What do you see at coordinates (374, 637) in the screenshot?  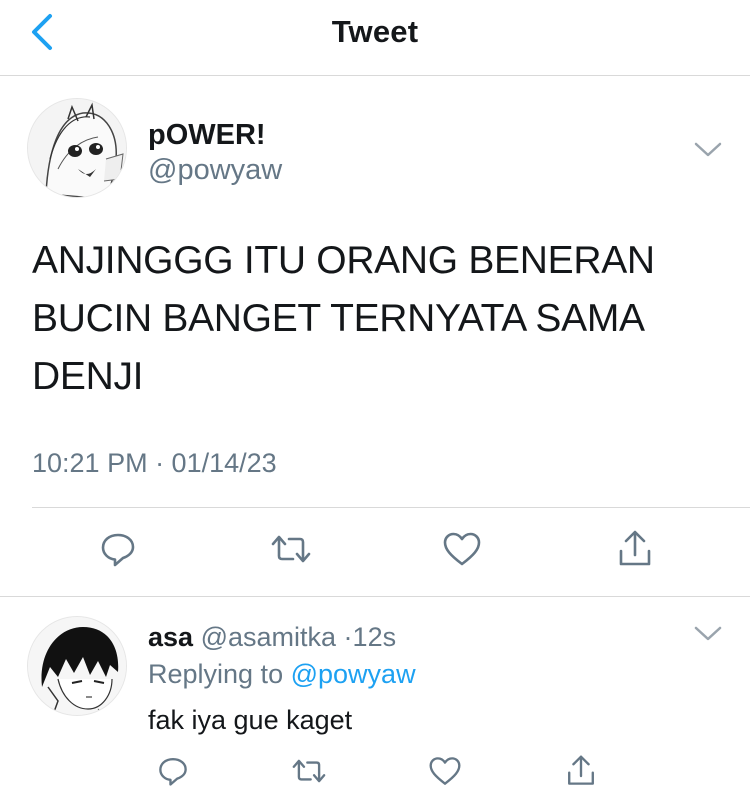 I see `reply-time: 12s` at bounding box center [374, 637].